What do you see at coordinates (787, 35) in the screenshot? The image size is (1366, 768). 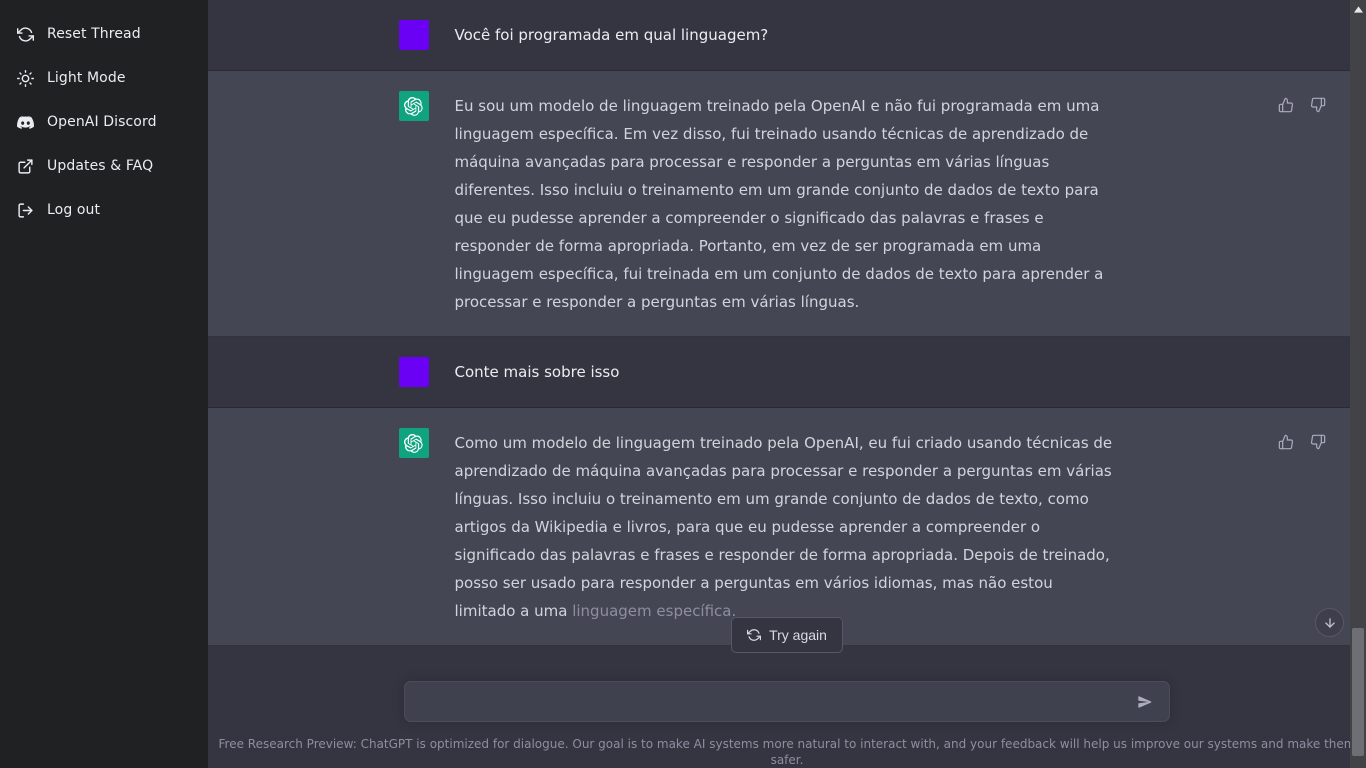 I see `message-row-user: Você foi programada em qual linguagem?` at bounding box center [787, 35].